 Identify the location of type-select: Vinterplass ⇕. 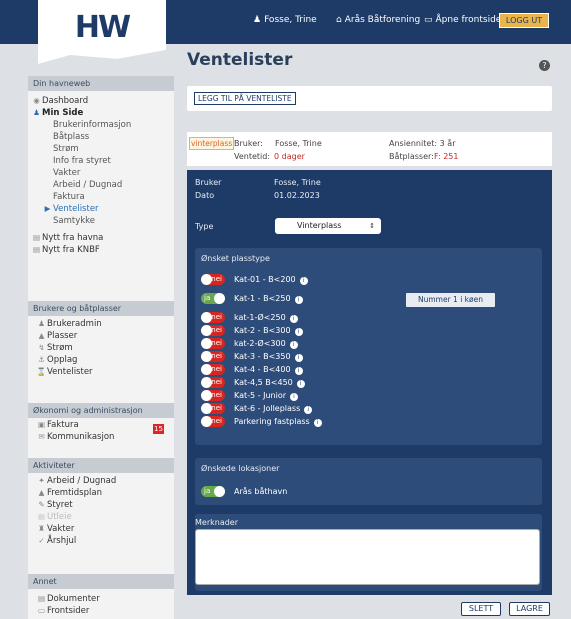
(328, 226).